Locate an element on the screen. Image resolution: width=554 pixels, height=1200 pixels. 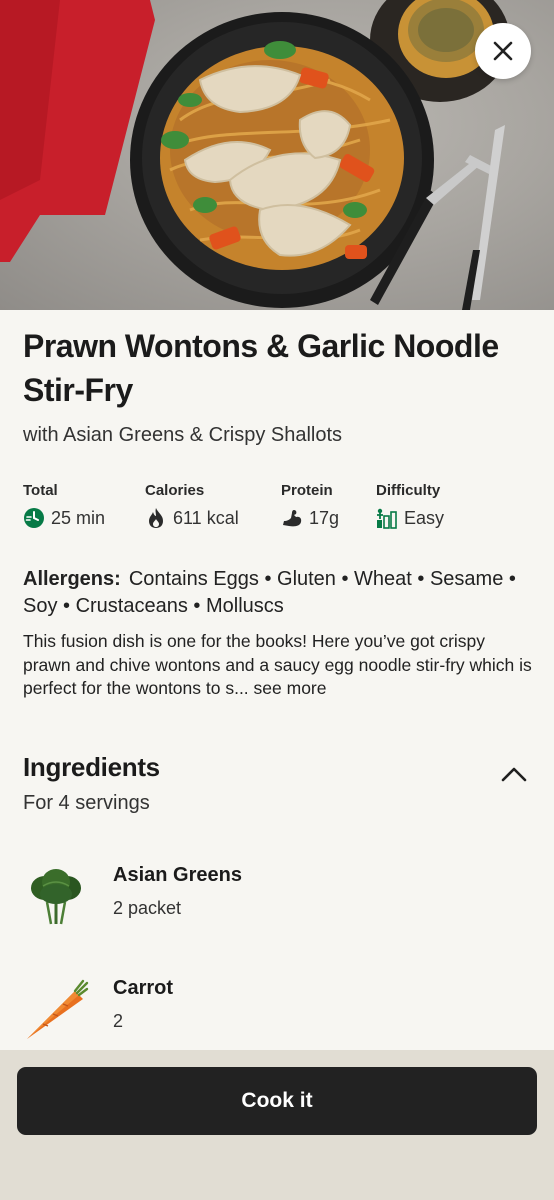
cook-it-button: Cook it is located at coordinates (277, 1101).